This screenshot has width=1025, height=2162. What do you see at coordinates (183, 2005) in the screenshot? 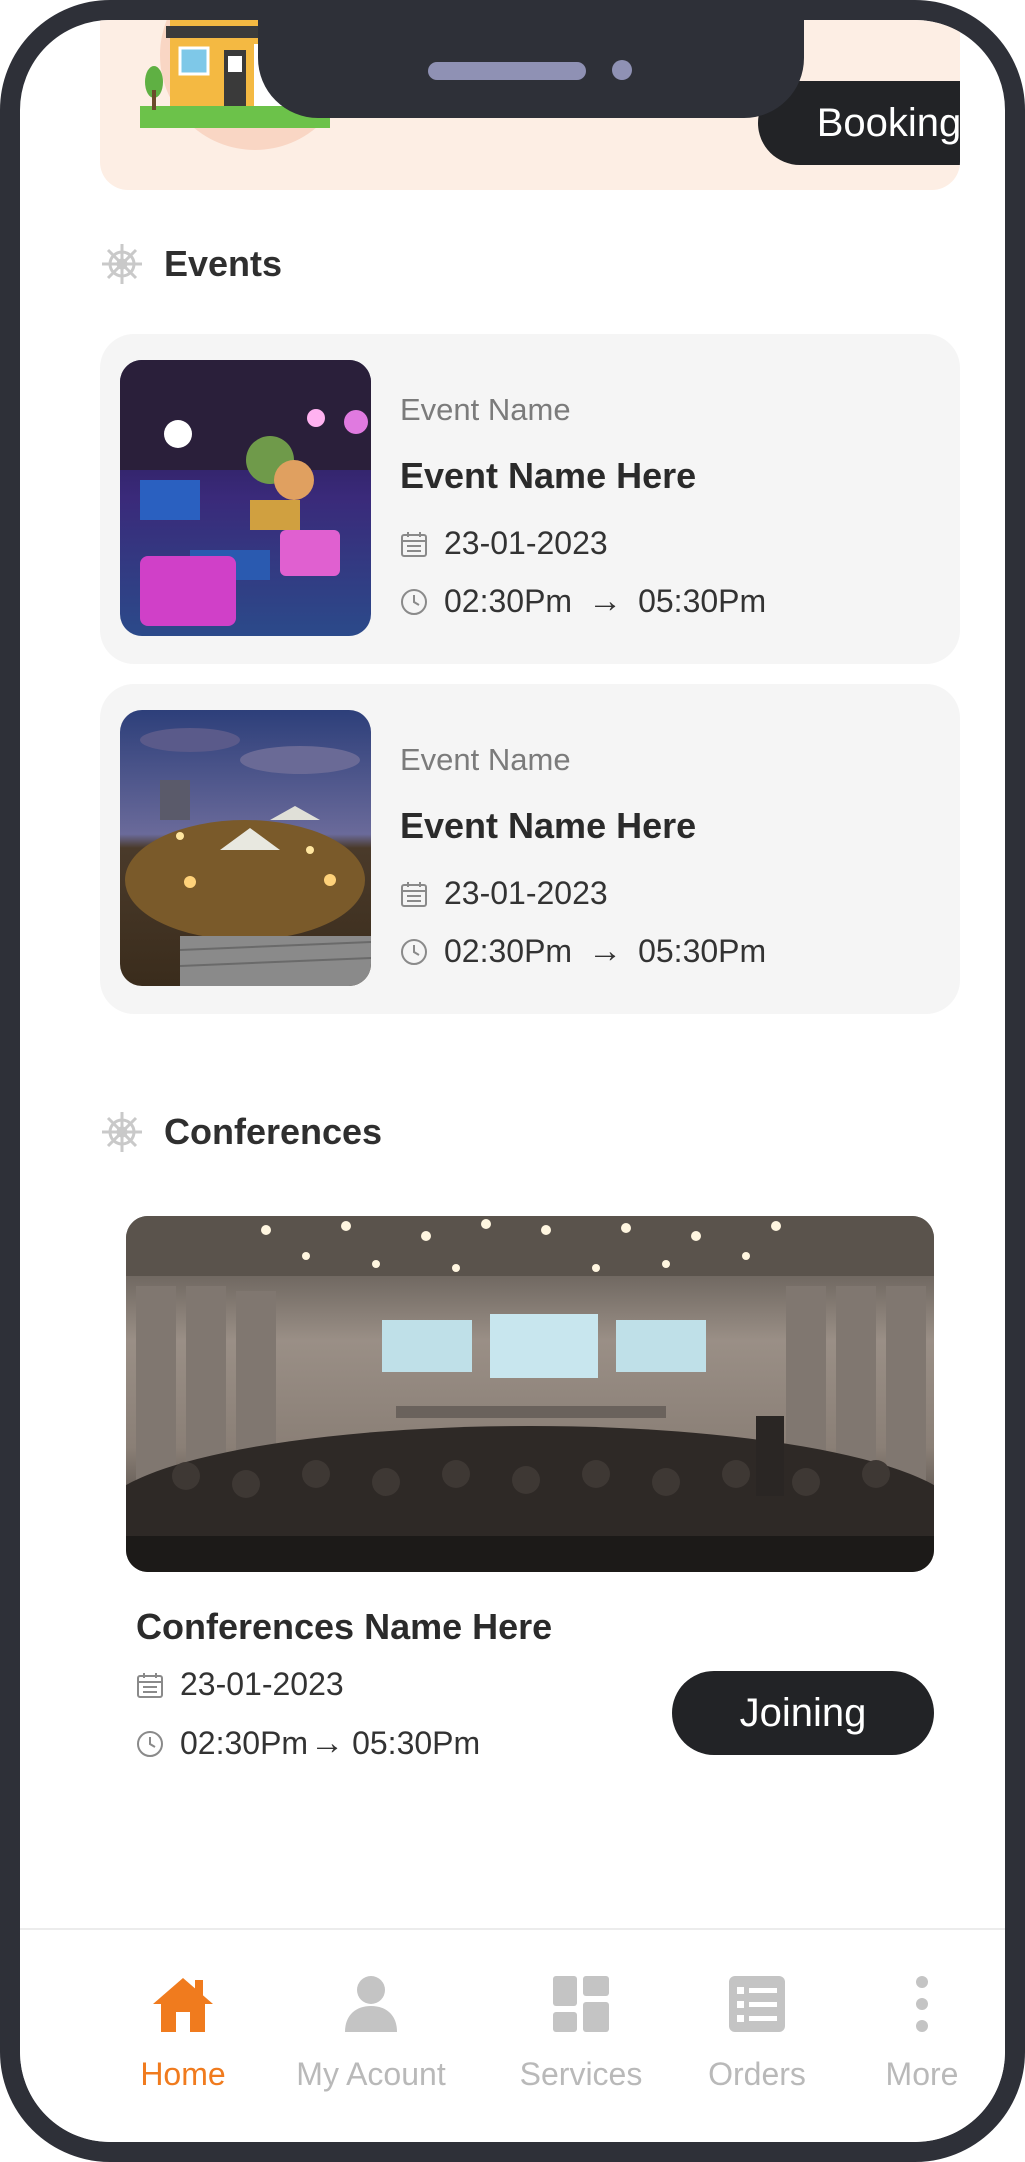
I see `home-icon` at bounding box center [183, 2005].